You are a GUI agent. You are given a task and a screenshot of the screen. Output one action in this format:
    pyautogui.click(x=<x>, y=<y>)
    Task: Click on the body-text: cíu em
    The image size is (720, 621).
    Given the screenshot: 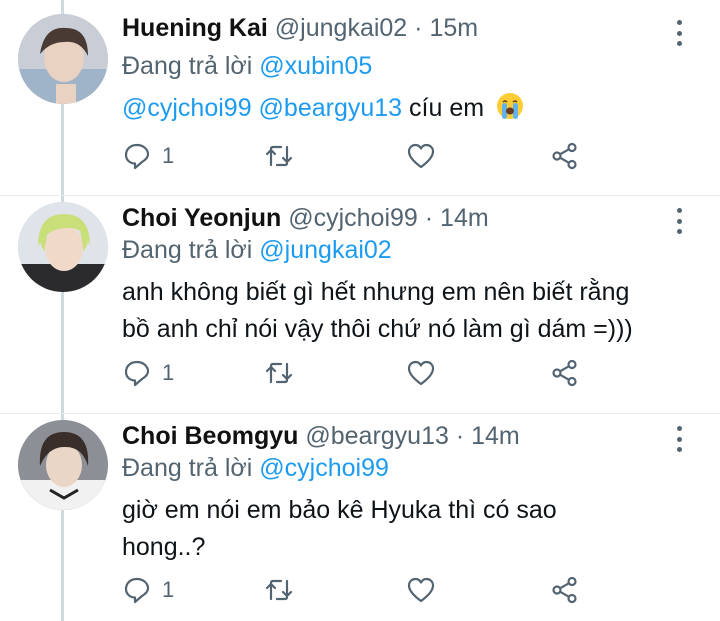 What is the action you would take?
    pyautogui.click(x=443, y=108)
    